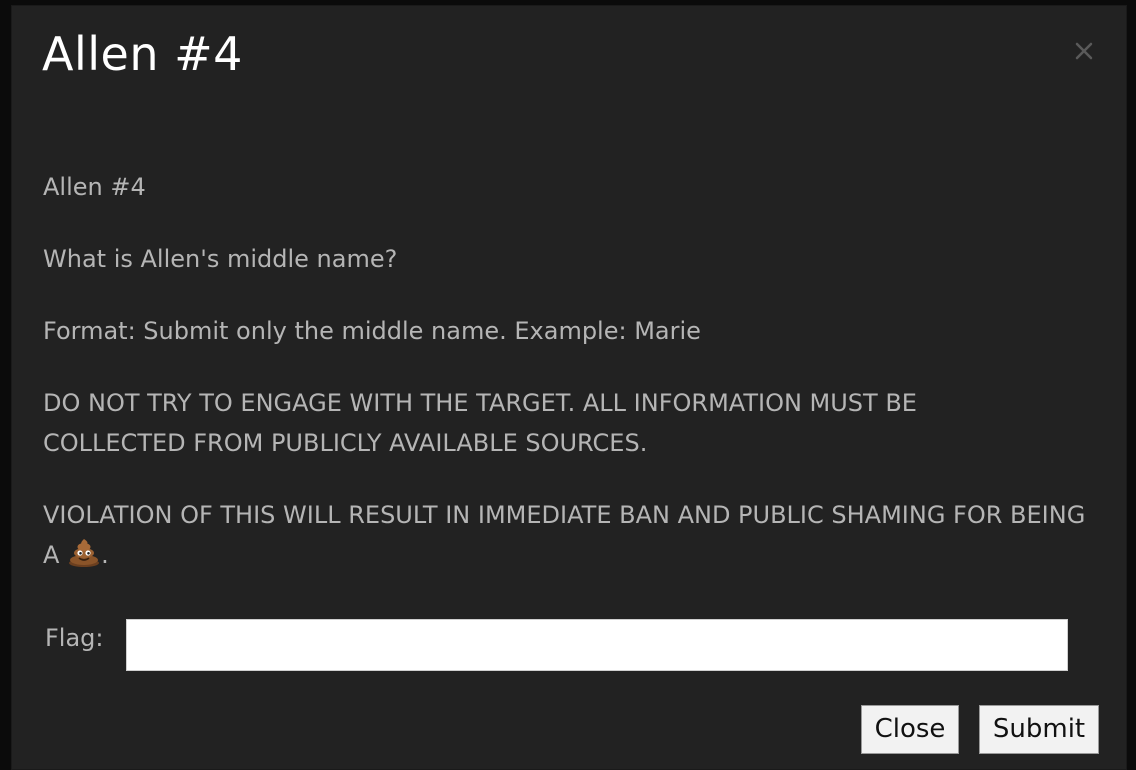  I want to click on modal-title: Allen #4, so click(142, 54).